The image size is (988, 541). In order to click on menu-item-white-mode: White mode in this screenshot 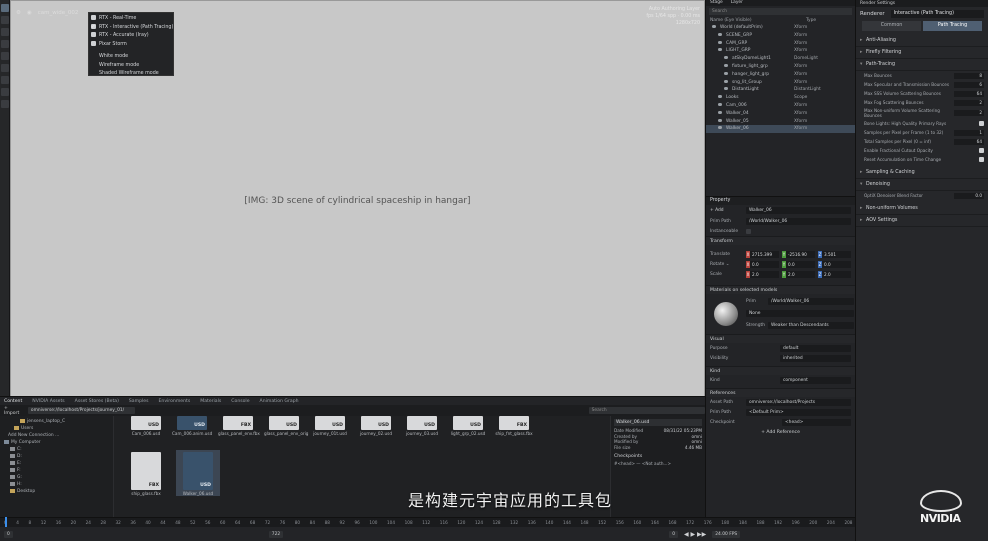, I will do `click(131, 57)`.